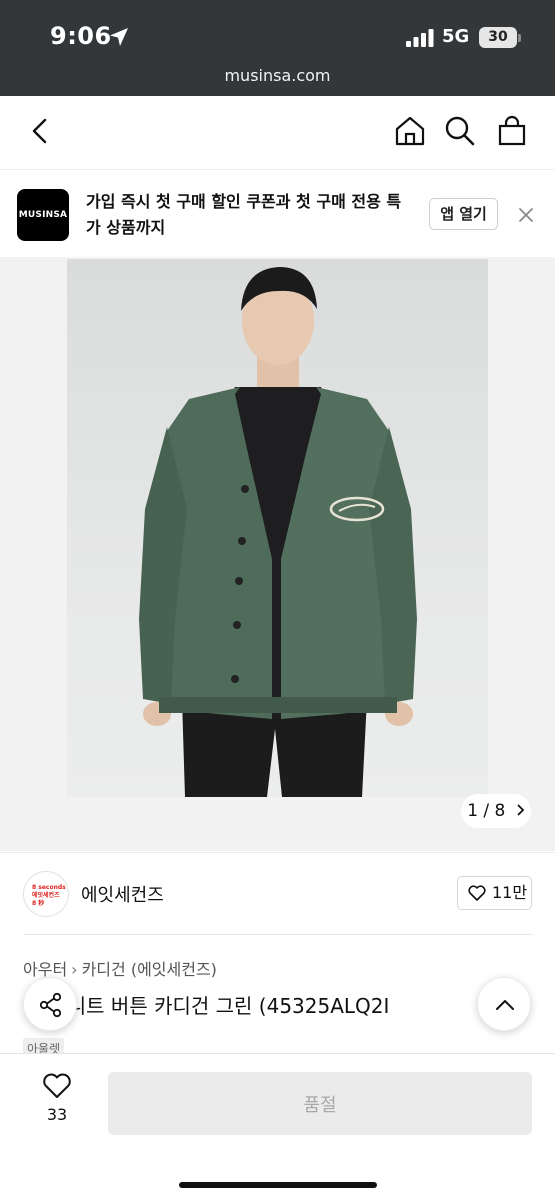 Image resolution: width=555 pixels, height=1200 pixels. Describe the element at coordinates (498, 37) in the screenshot. I see `battery-icon: 30` at that location.